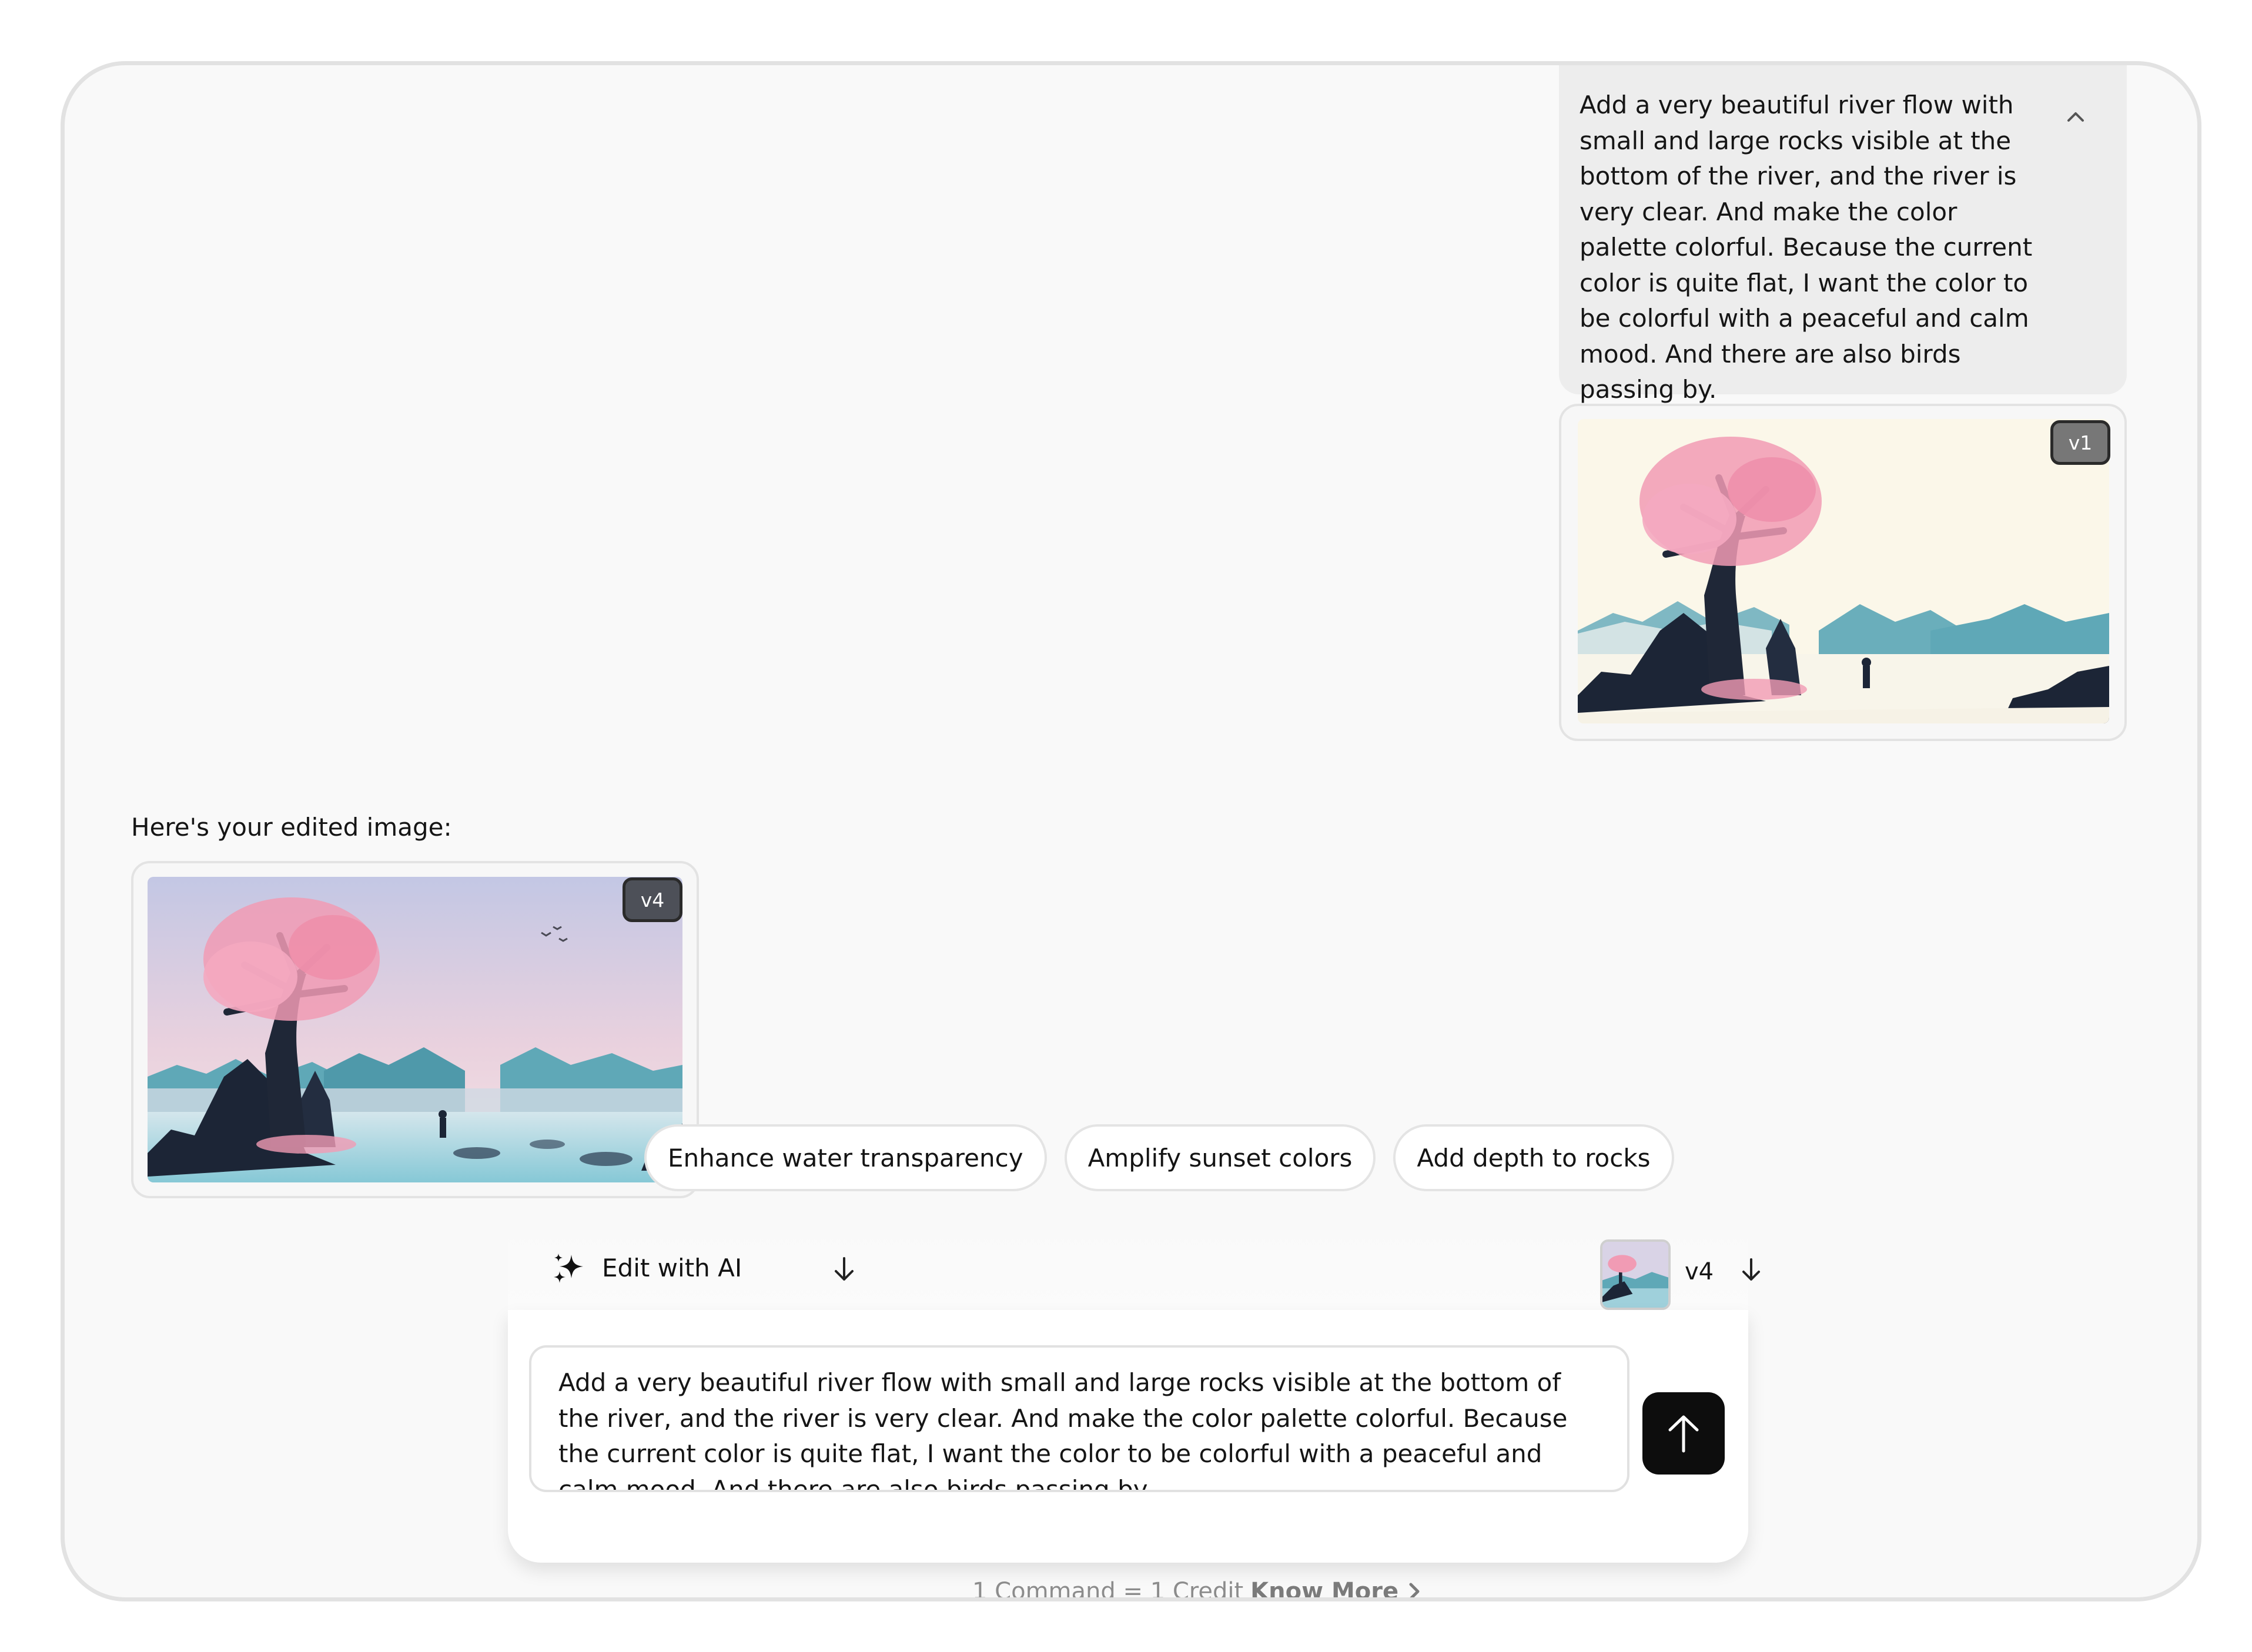  I want to click on selected-version-label: v4, so click(1700, 1271).